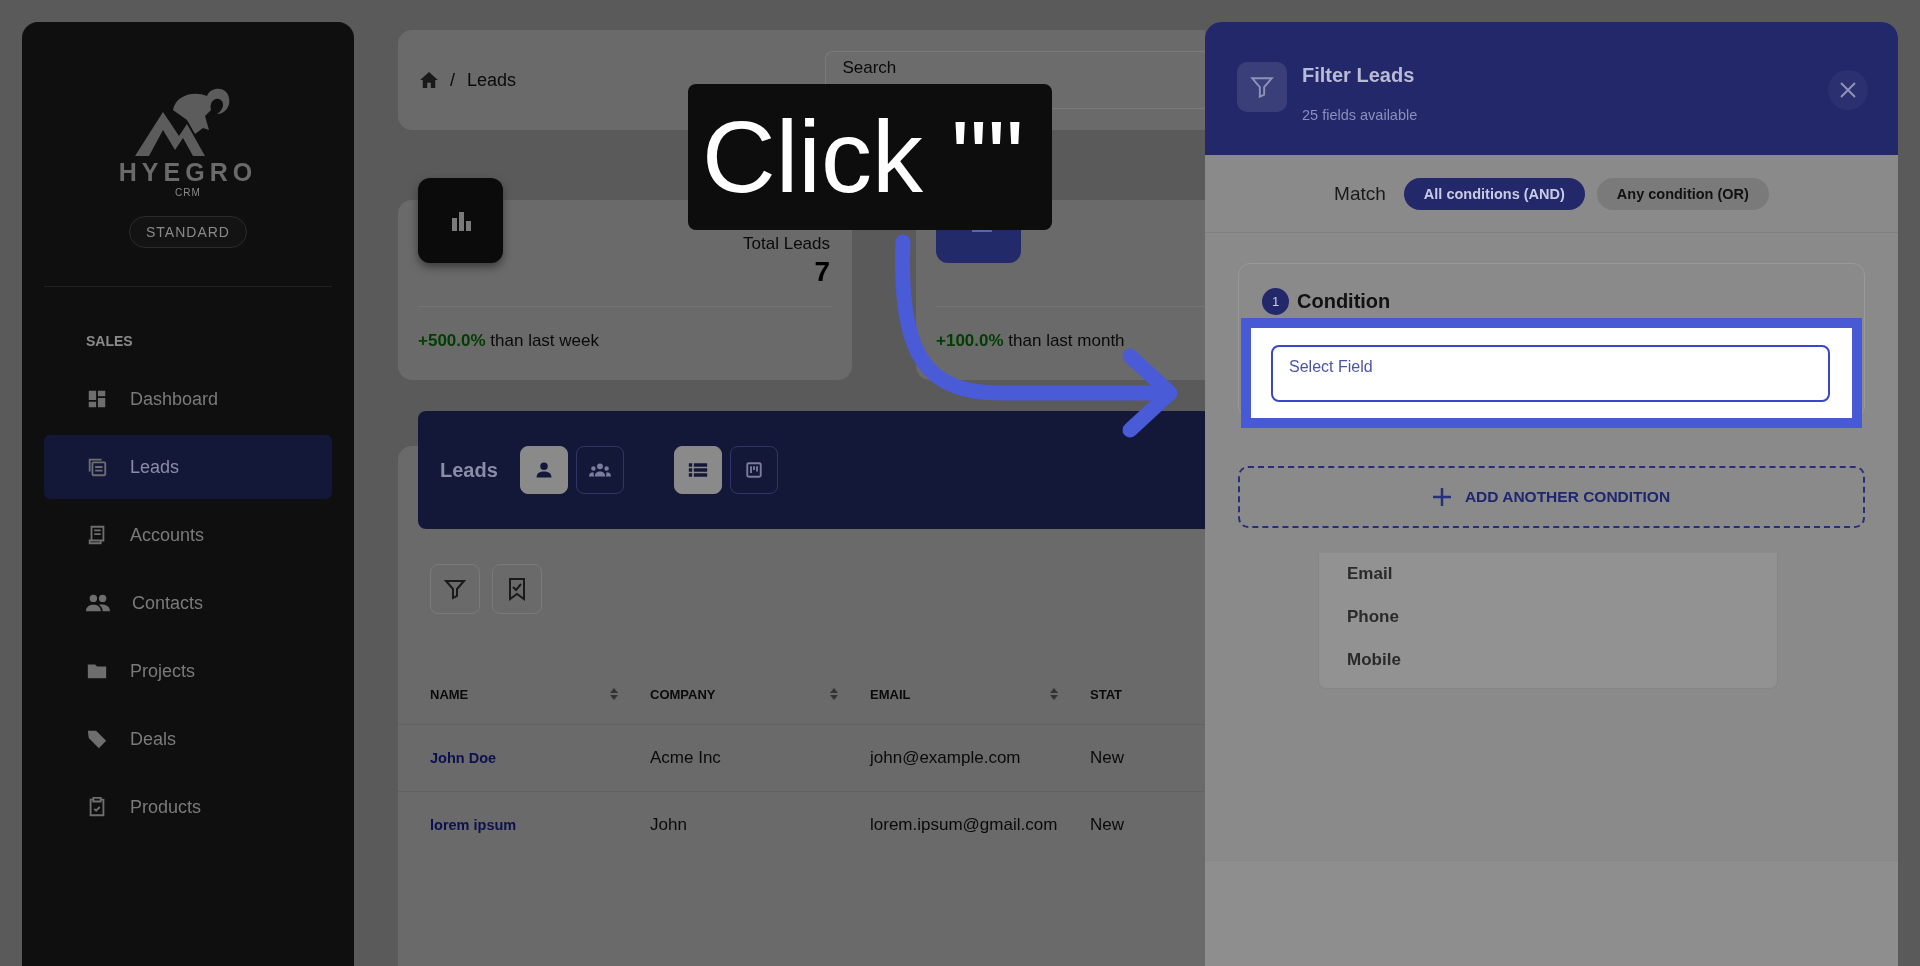 The height and width of the screenshot is (966, 1920). What do you see at coordinates (1275, 301) in the screenshot?
I see `condition-number: 1` at bounding box center [1275, 301].